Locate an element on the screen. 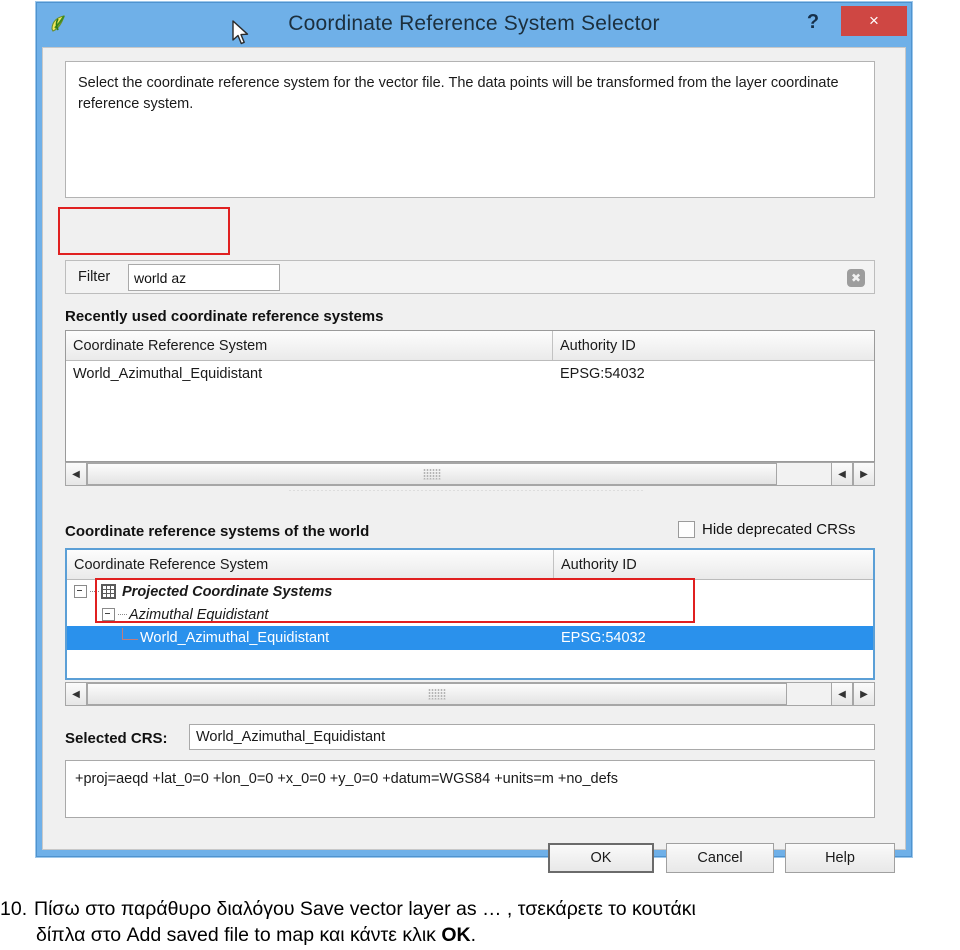 The width and height of the screenshot is (960, 950). tree-node-label: Azimuthal Equidistant is located at coordinates (199, 614).